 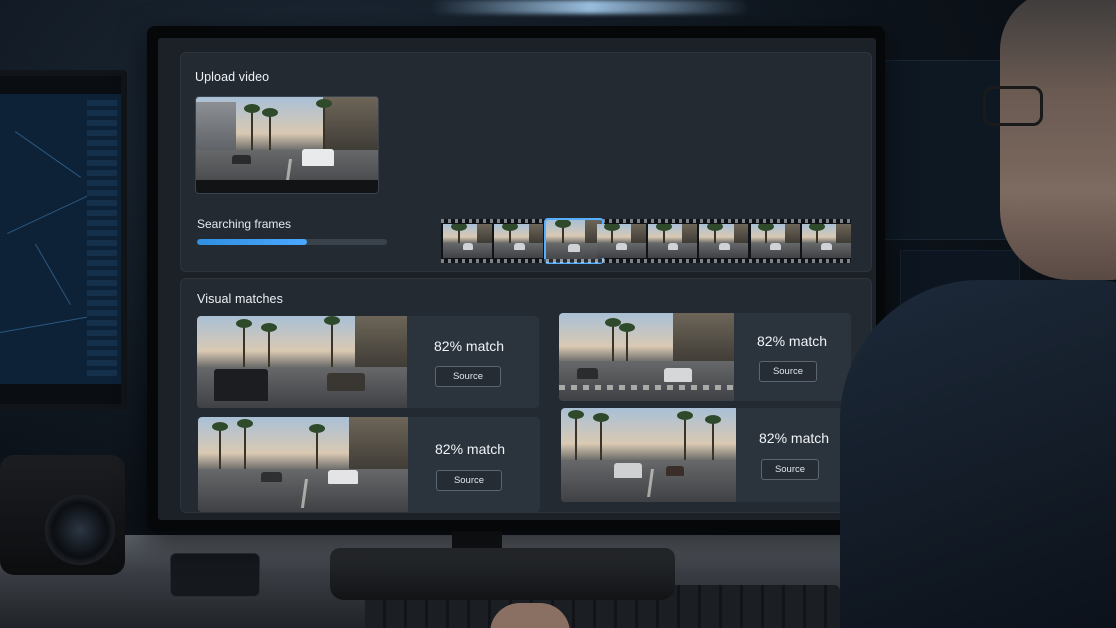 I want to click on camera, so click(x=62, y=515).